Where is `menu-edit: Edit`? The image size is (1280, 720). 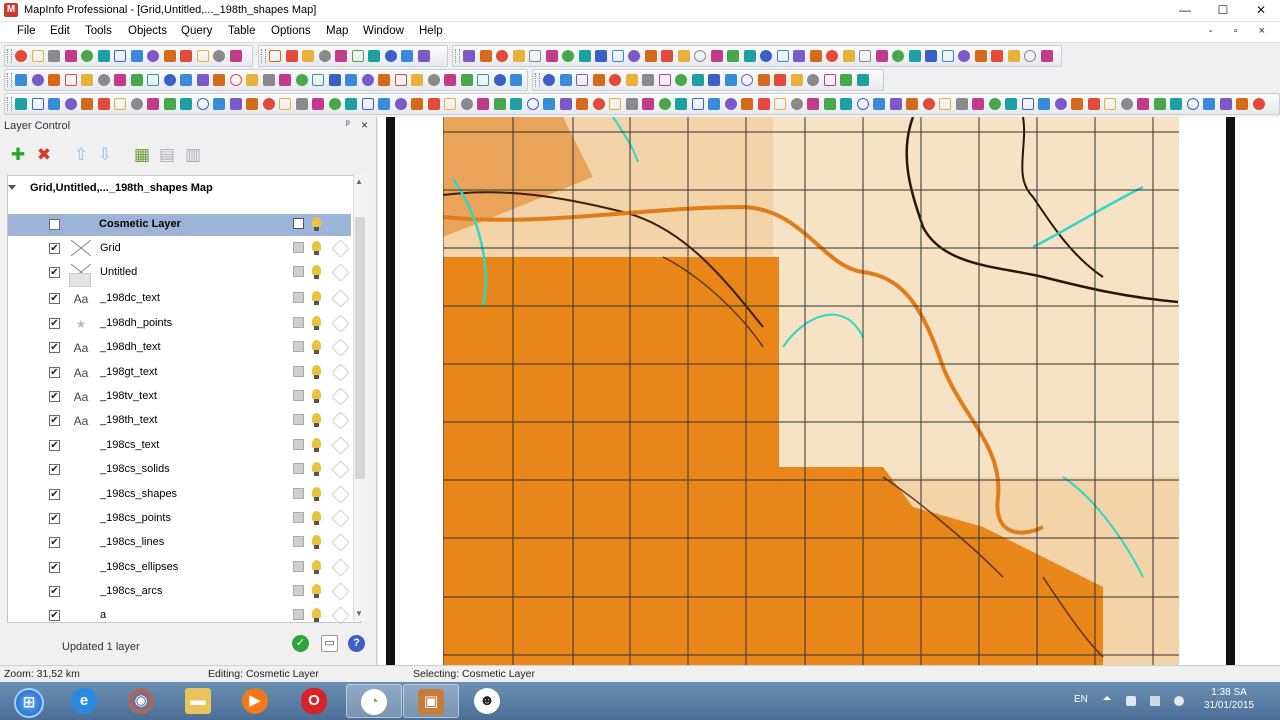 menu-edit: Edit is located at coordinates (60, 31).